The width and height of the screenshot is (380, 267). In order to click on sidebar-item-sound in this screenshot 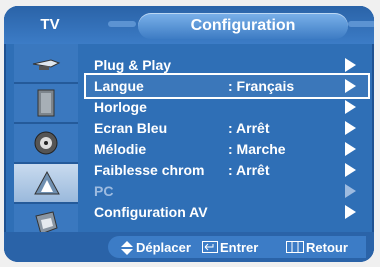, I will do `click(46, 144)`.